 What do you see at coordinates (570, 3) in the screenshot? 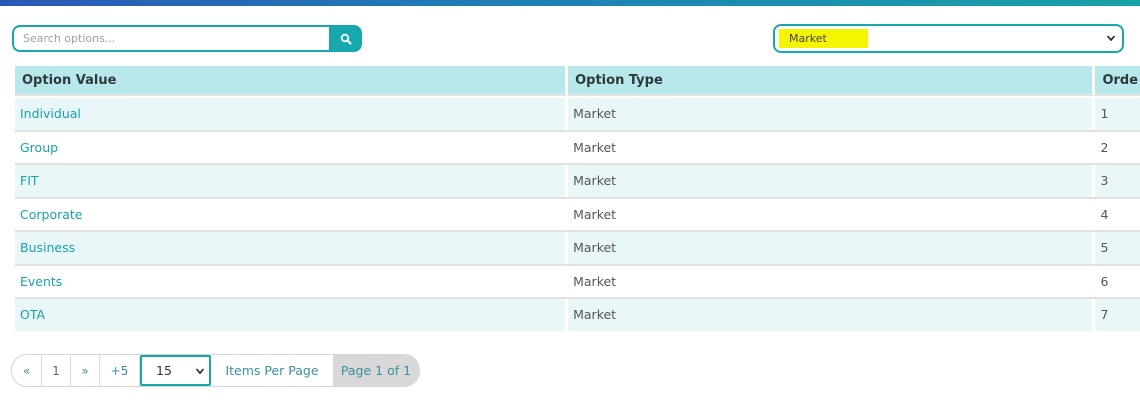
I see `top-gradient-bar` at bounding box center [570, 3].